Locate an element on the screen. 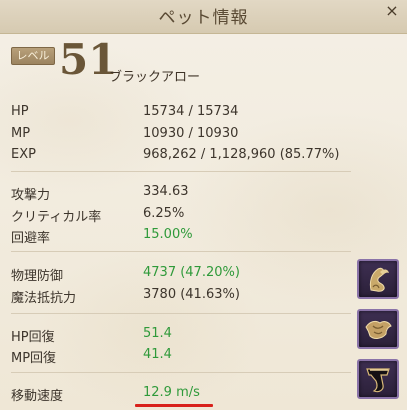  equipment-slot-claw is located at coordinates (378, 379).